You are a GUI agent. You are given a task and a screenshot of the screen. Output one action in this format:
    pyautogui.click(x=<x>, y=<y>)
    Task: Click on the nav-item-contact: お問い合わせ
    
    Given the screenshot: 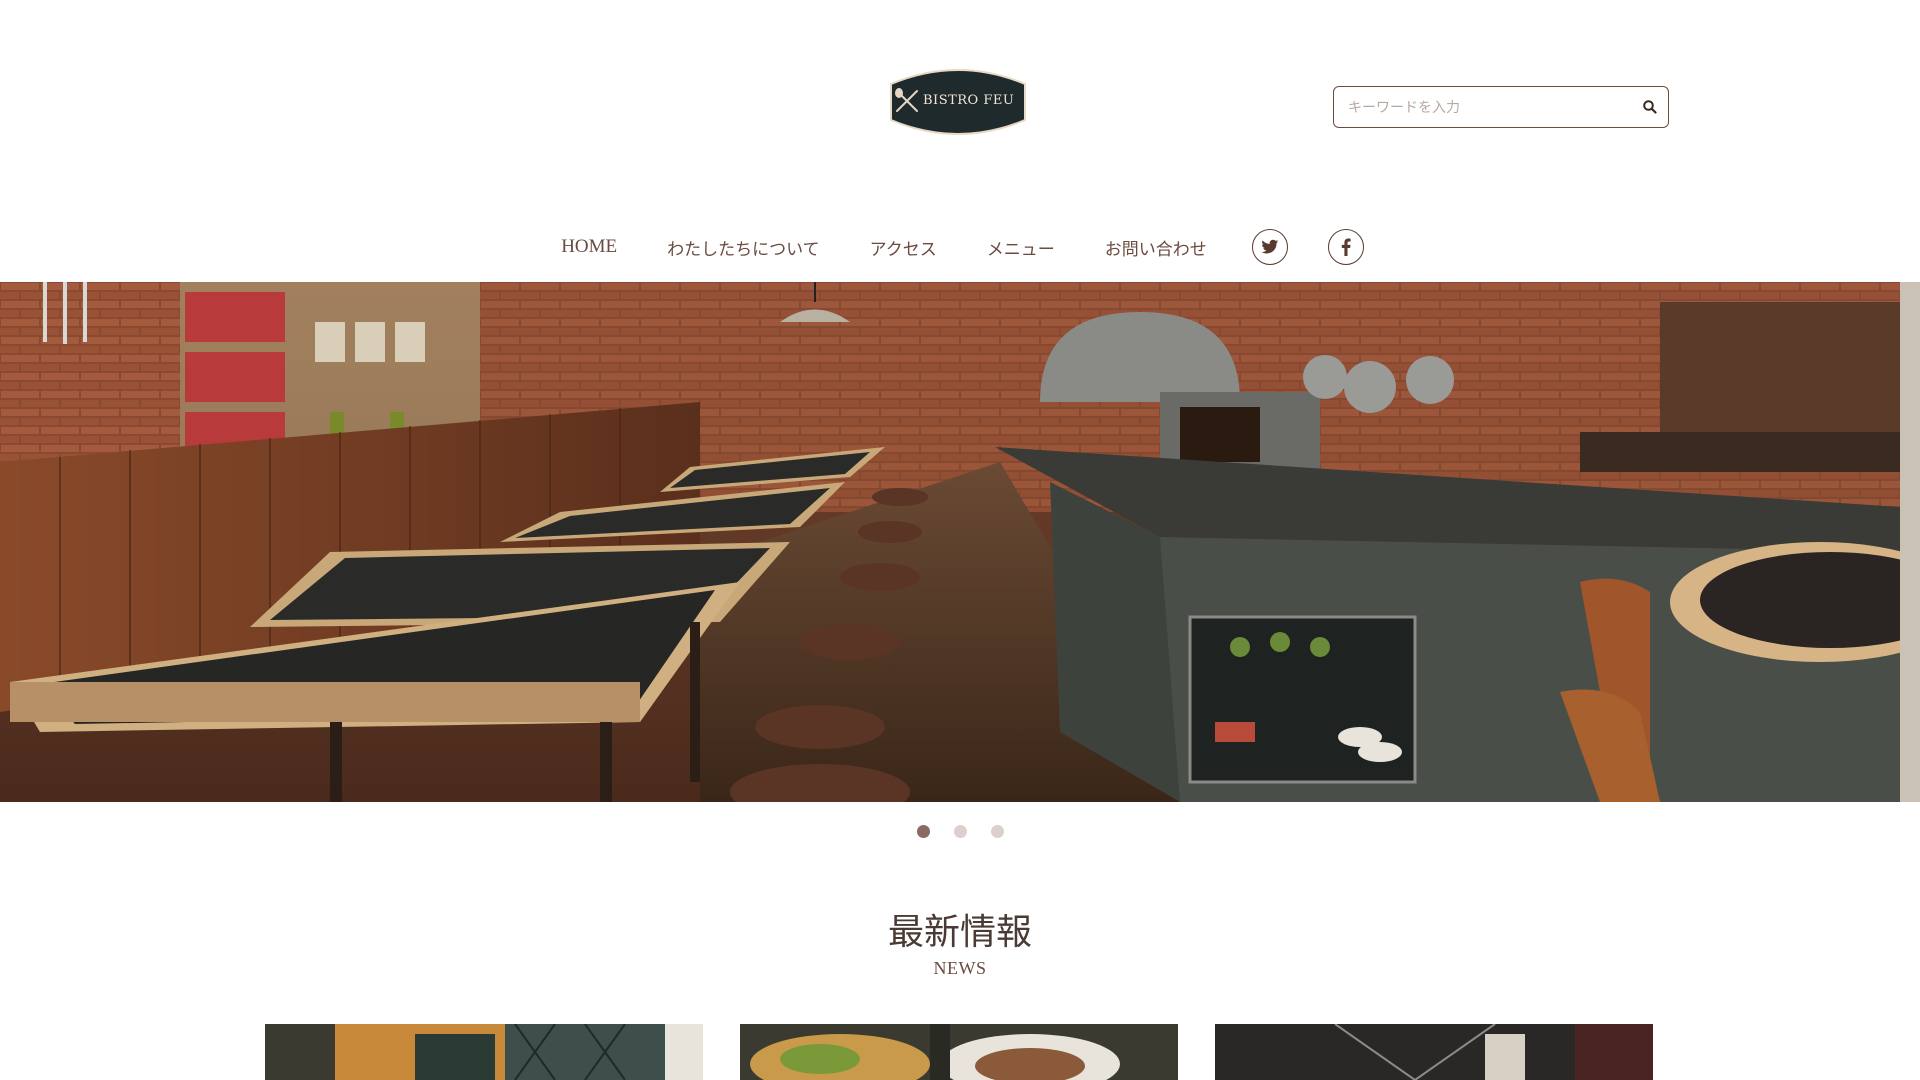 What is the action you would take?
    pyautogui.click(x=1156, y=247)
    